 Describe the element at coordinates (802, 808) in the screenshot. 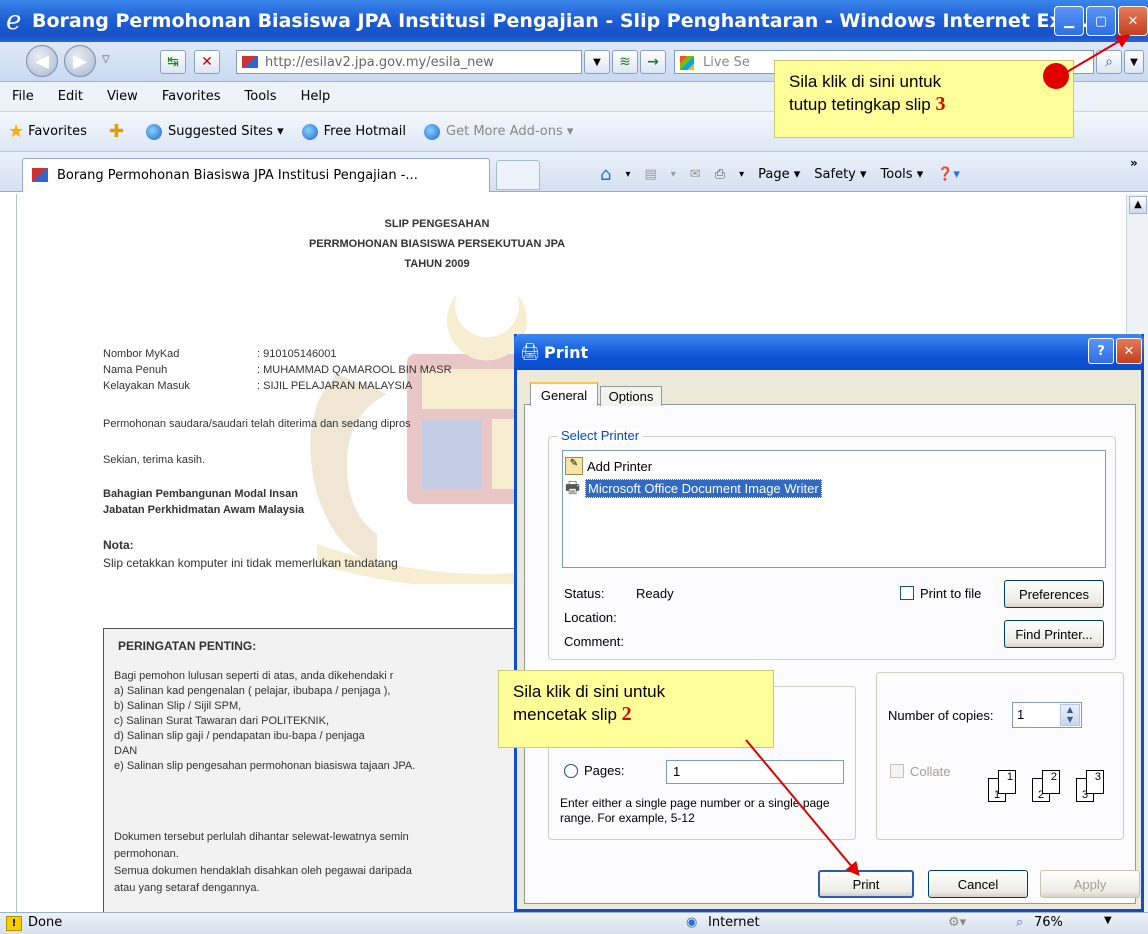

I see `print-arrow` at that location.